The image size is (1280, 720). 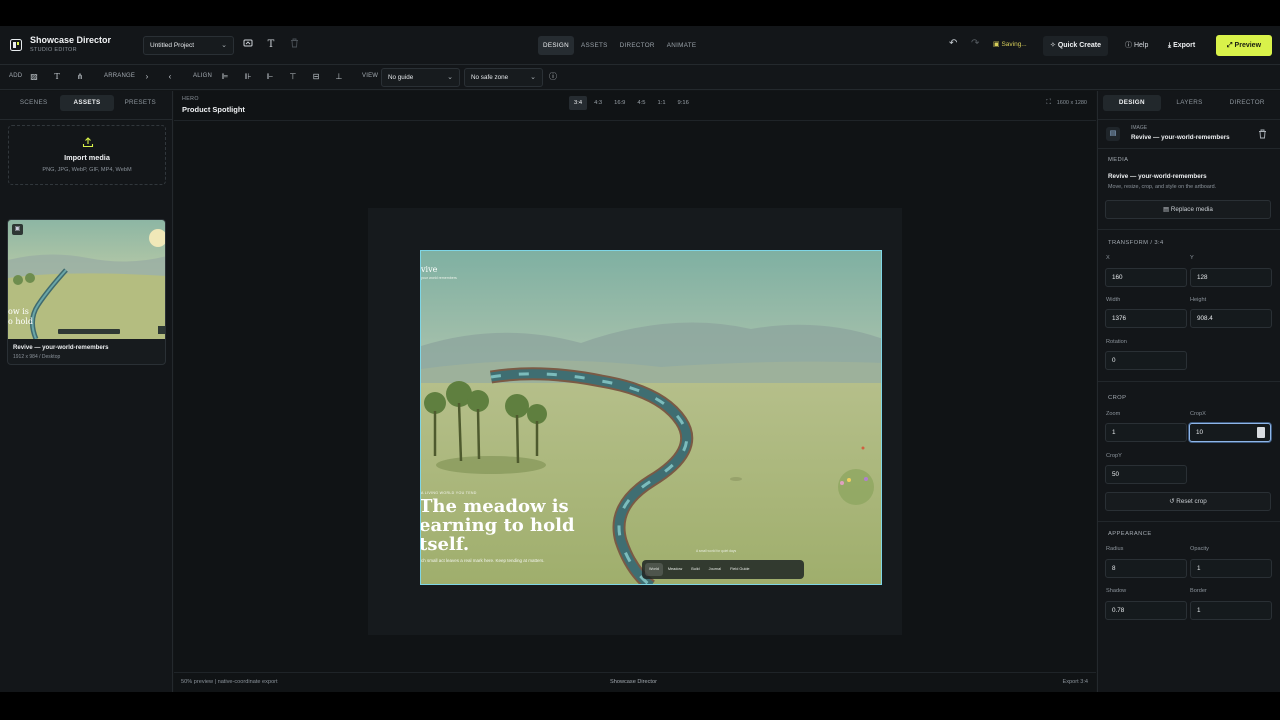 What do you see at coordinates (80, 77) in the screenshot?
I see `add-shape-icon: ⋔` at bounding box center [80, 77].